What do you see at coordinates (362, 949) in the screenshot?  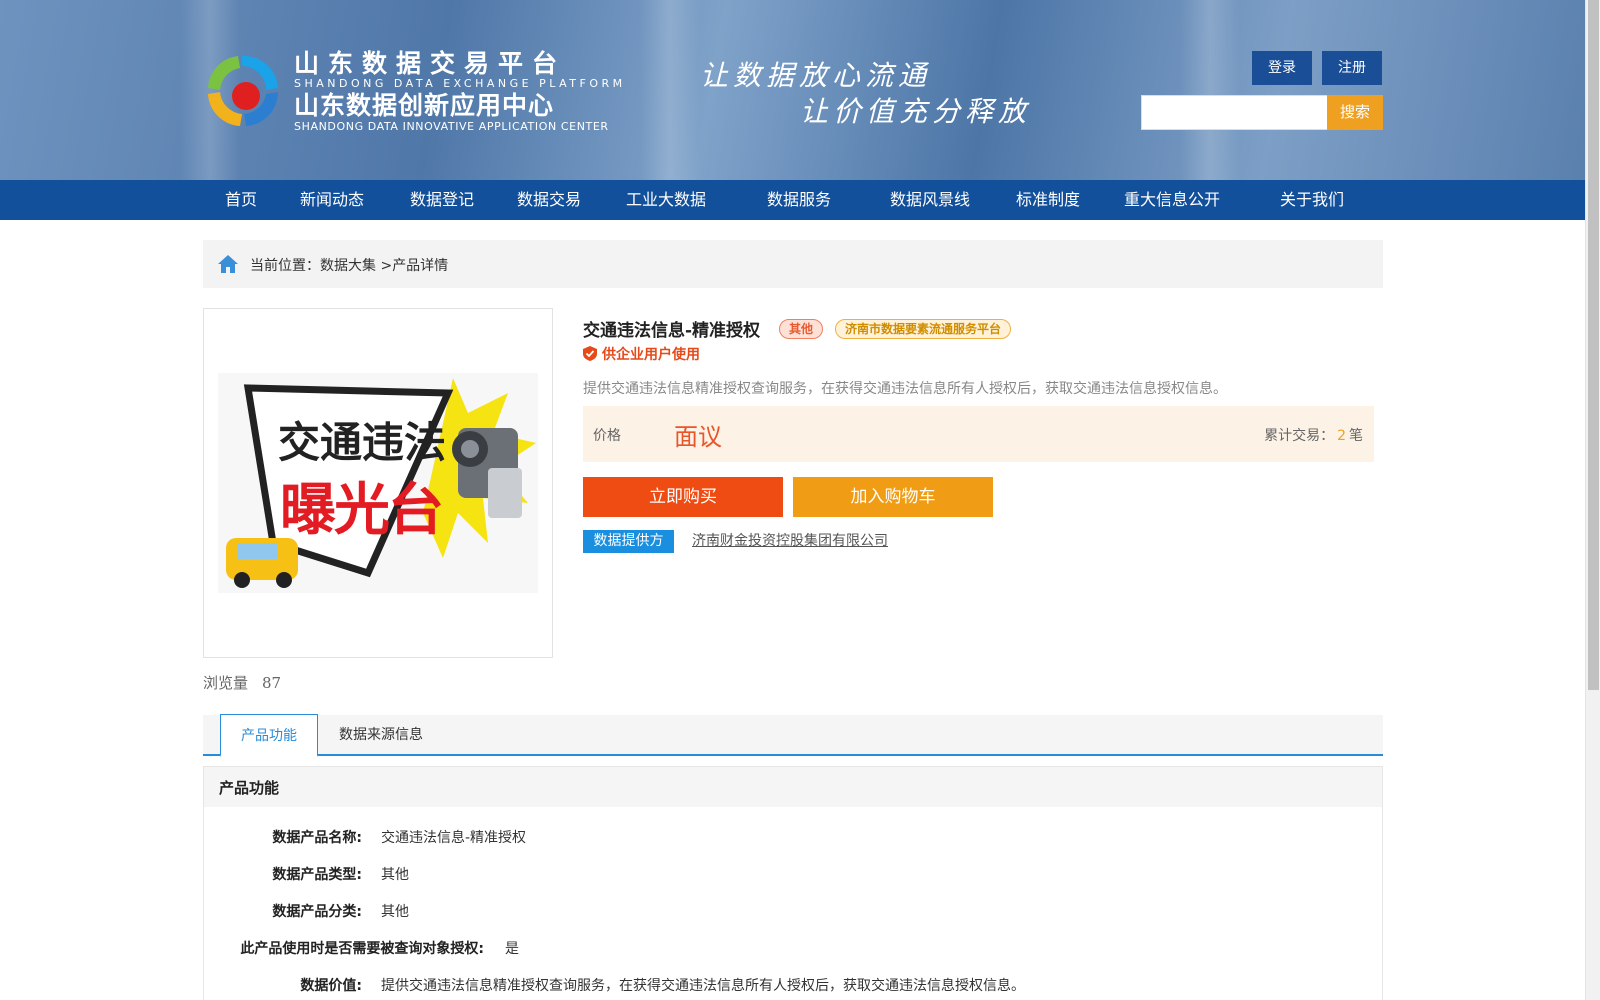 I see `detail-key: 此产品使用时是否需要被查询对象授权:` at bounding box center [362, 949].